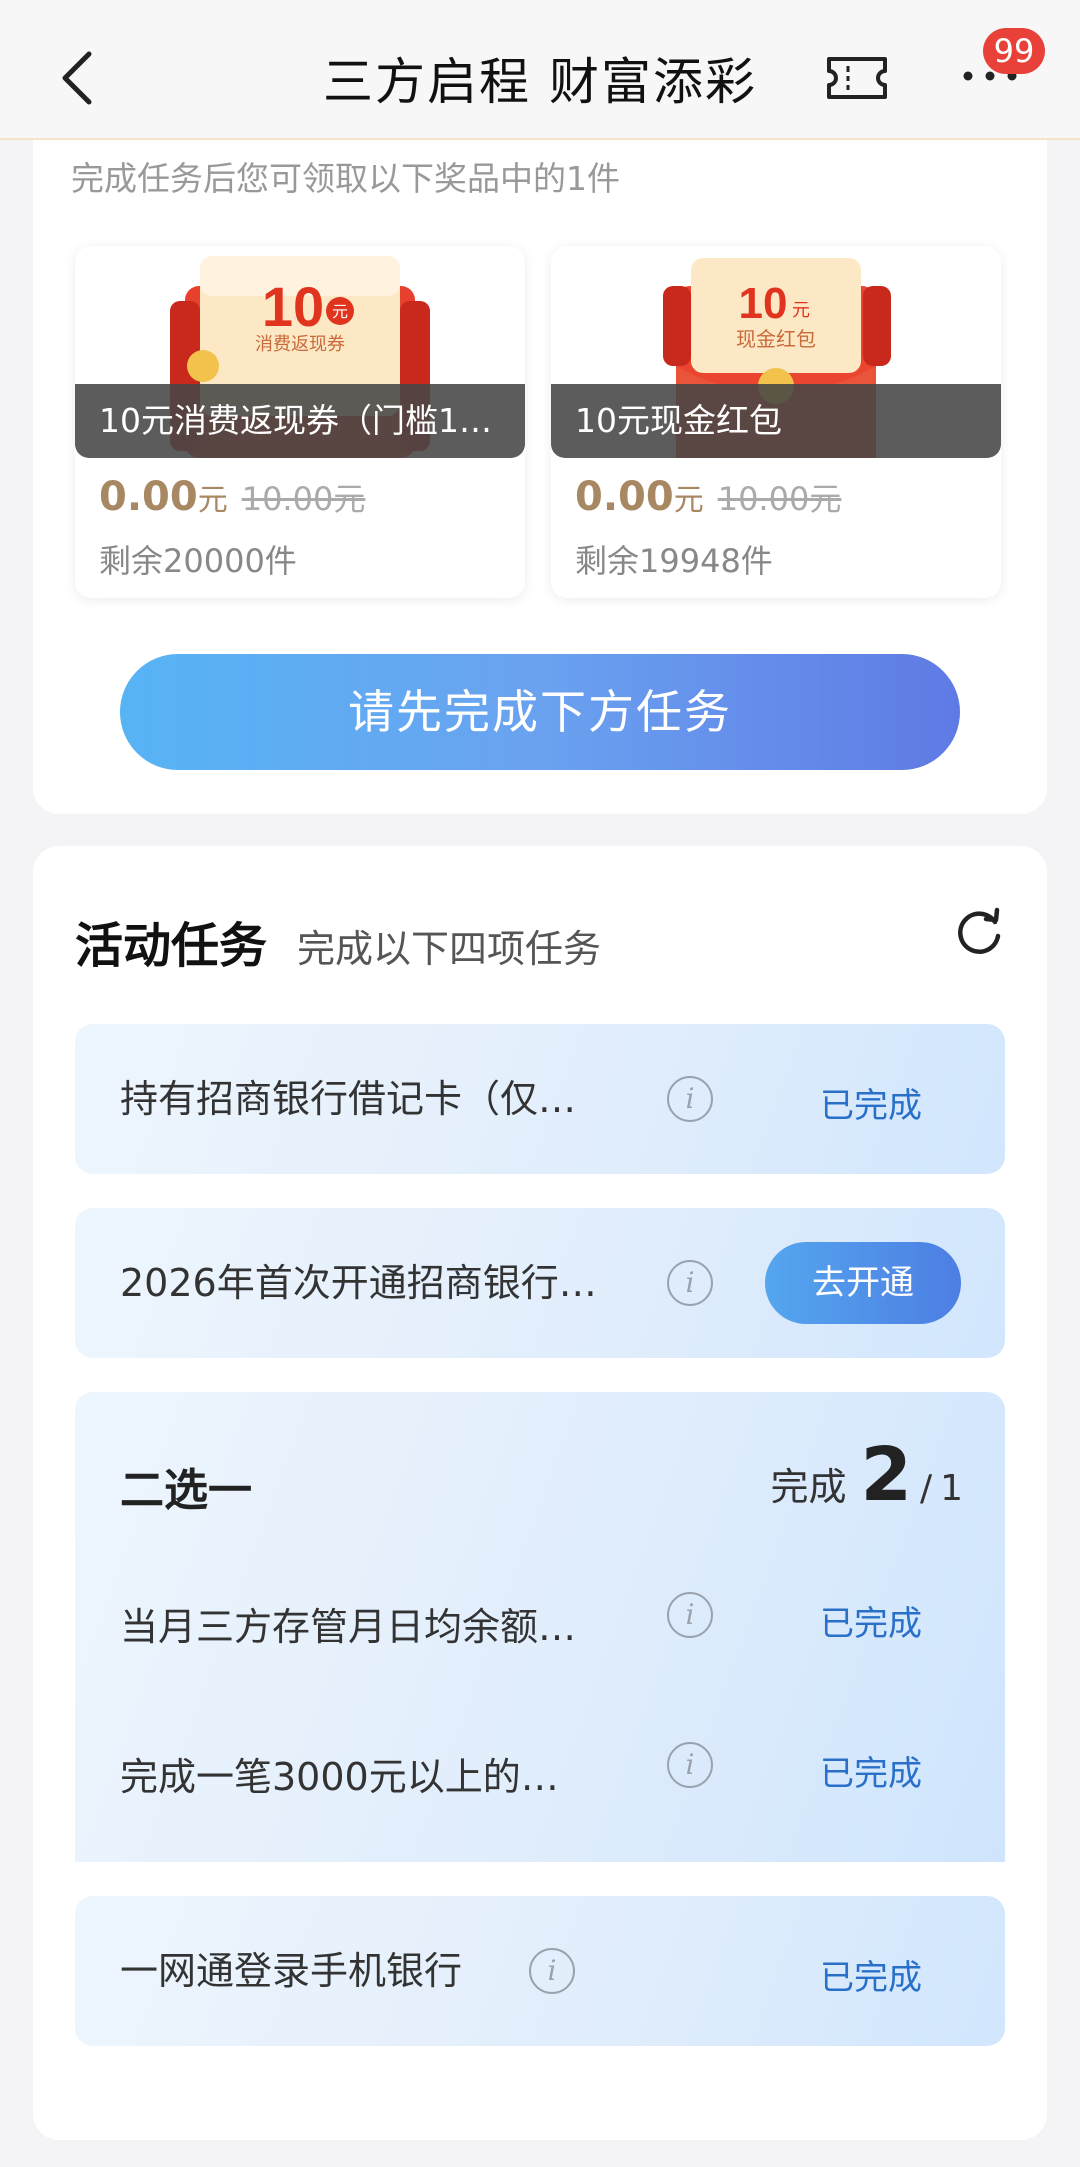 The height and width of the screenshot is (2167, 1080). I want to click on notification-badge: 99, so click(1014, 51).